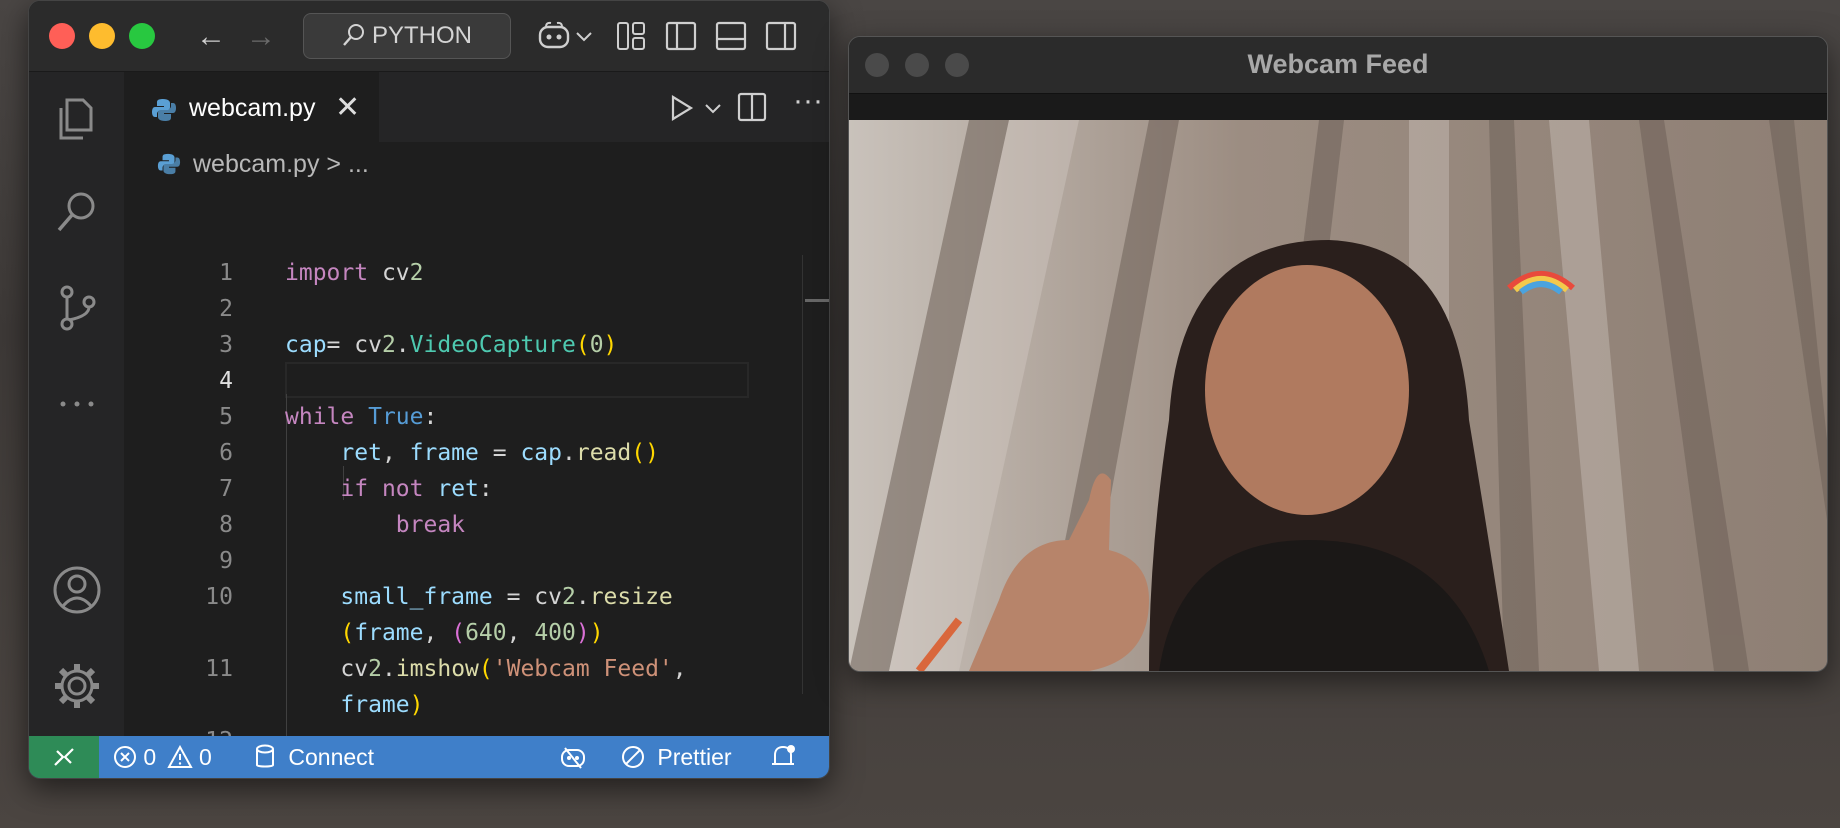 This screenshot has width=1840, height=828. Describe the element at coordinates (261, 37) in the screenshot. I see `forward-arrow-icon: →` at that location.